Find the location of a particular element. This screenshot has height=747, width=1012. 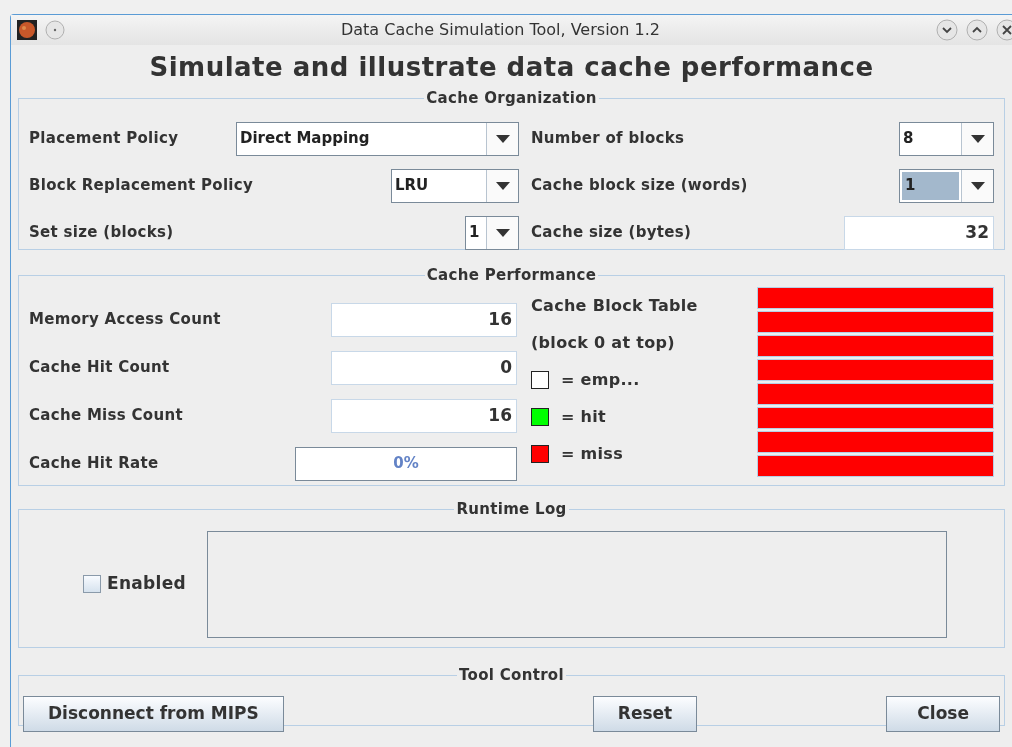

dropdown: Direct Mapping is located at coordinates (377, 138).